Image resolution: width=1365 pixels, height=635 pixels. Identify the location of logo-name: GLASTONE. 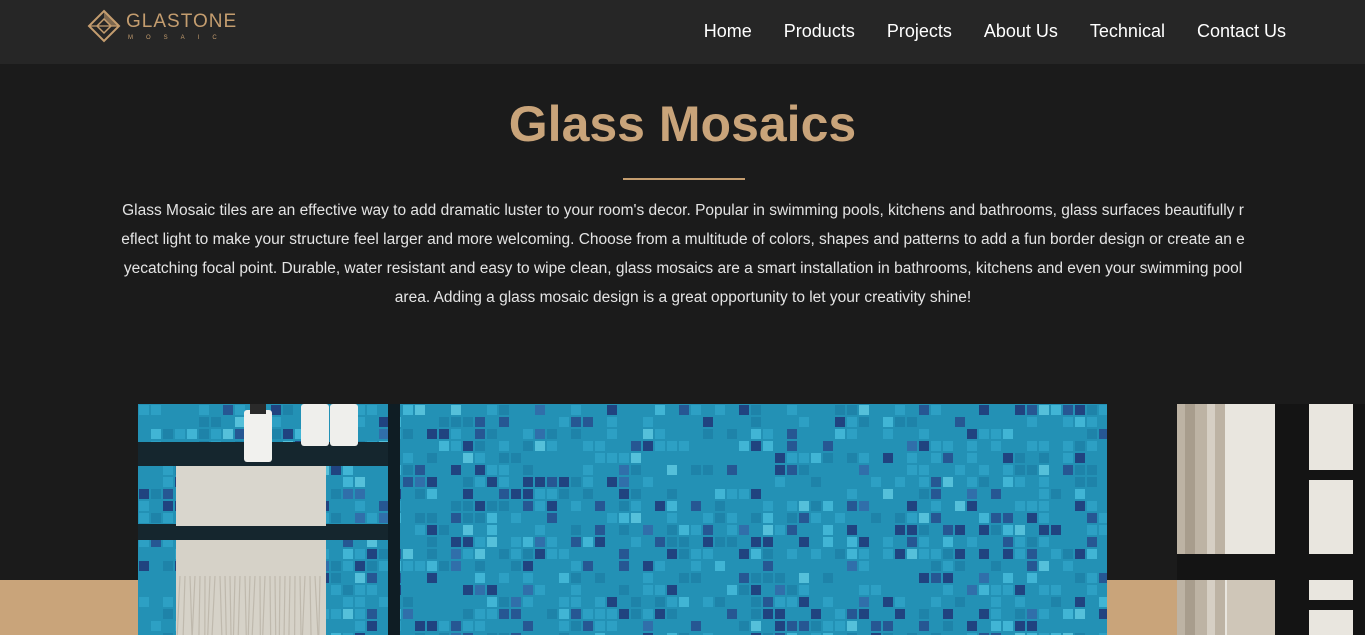
(182, 21).